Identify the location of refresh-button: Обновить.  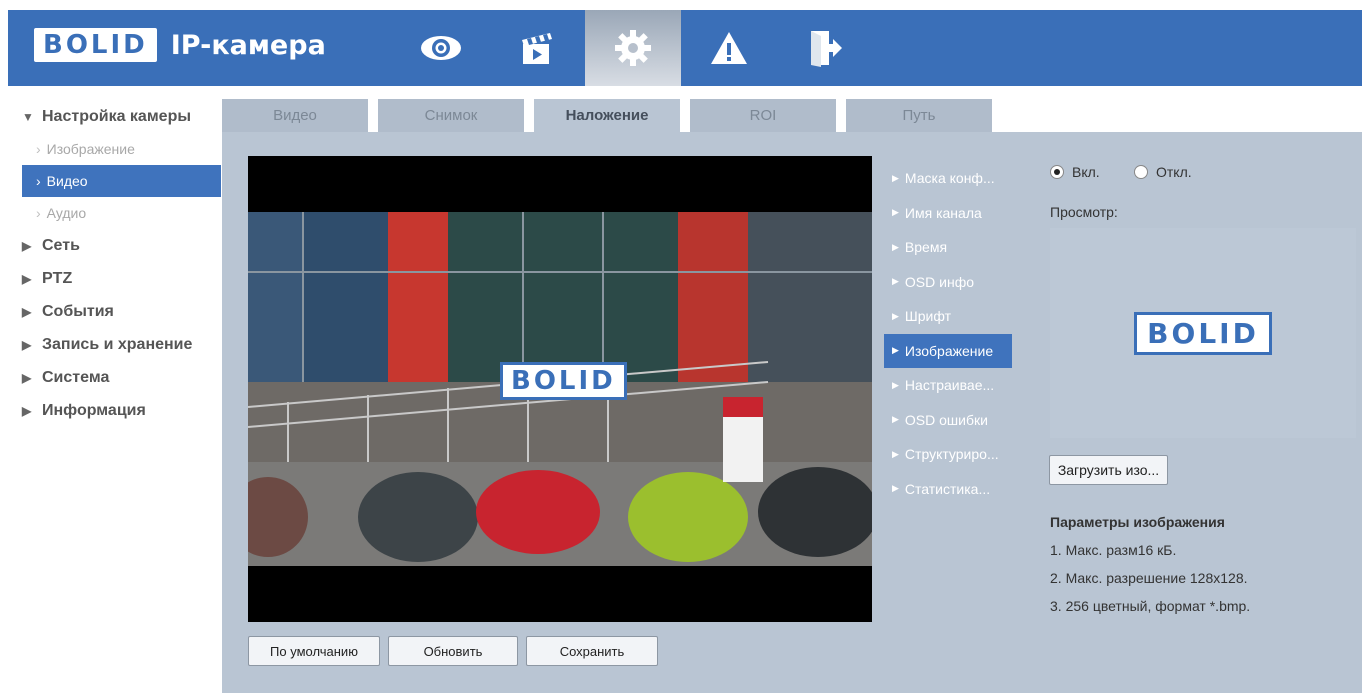
(453, 651).